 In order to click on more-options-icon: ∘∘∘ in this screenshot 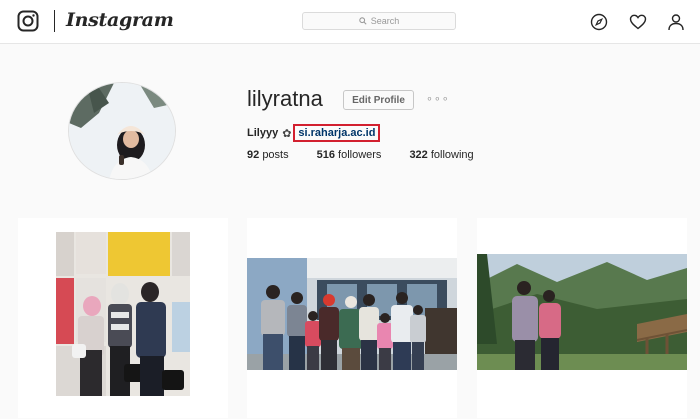, I will do `click(438, 98)`.